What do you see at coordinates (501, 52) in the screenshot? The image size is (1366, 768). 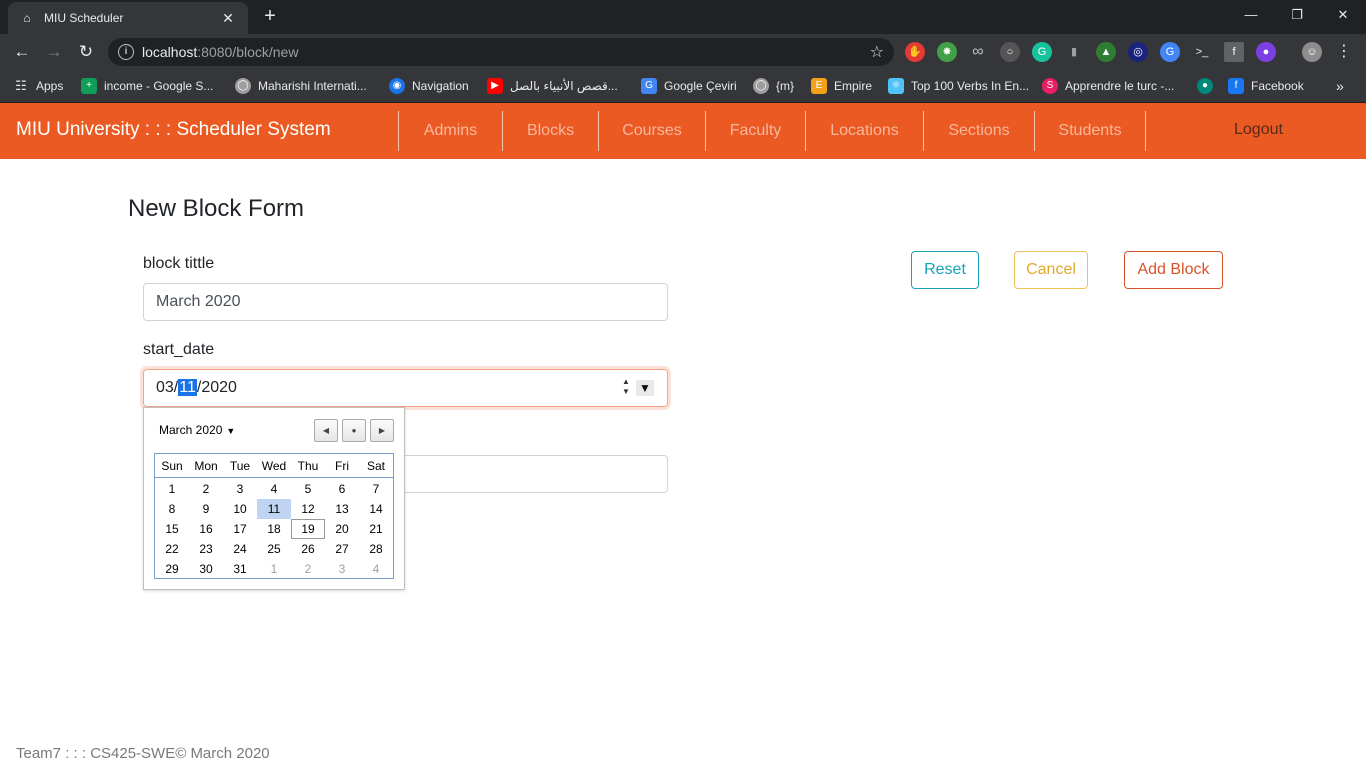 I see `address-bar: i localhost:8080/block/new ☆` at bounding box center [501, 52].